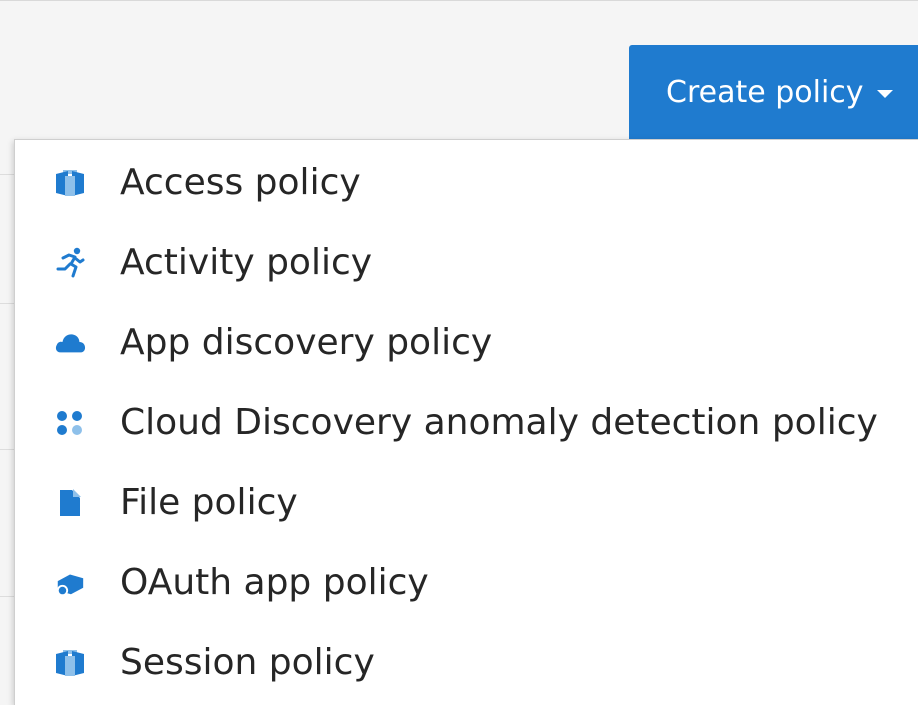  I want to click on menu-item-app-discovery-policy: App discovery policy, so click(466, 343).